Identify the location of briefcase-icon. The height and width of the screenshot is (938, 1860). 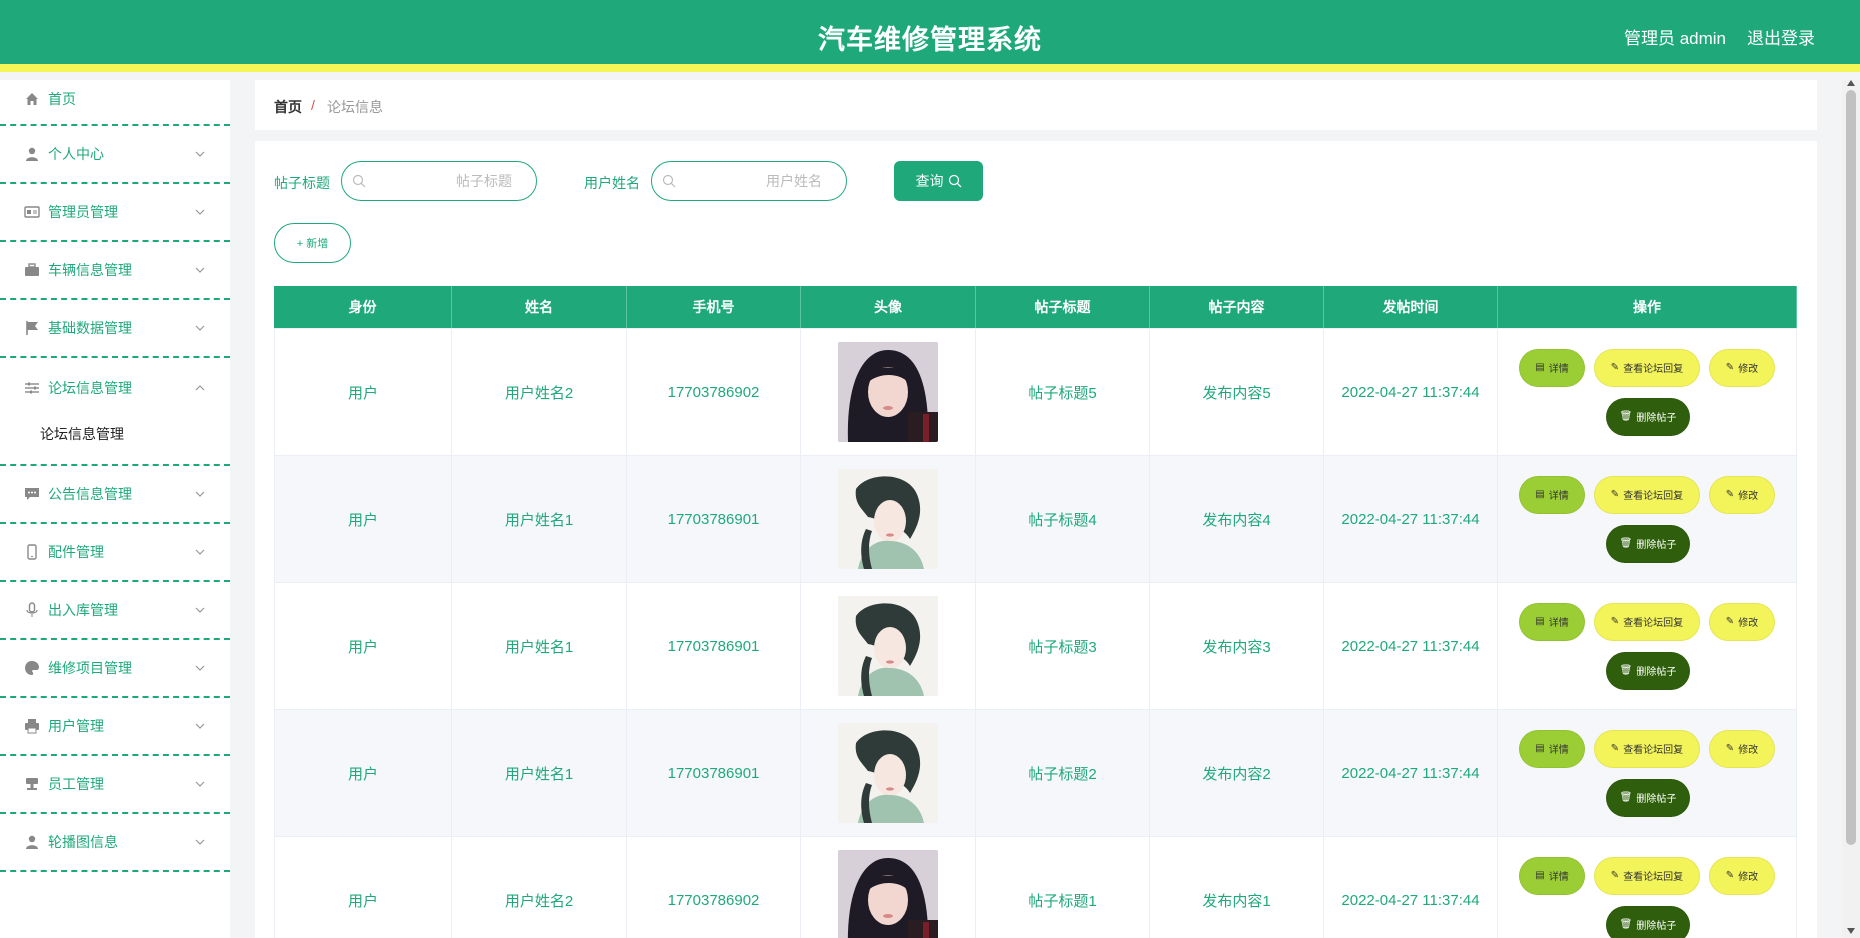
(32, 269).